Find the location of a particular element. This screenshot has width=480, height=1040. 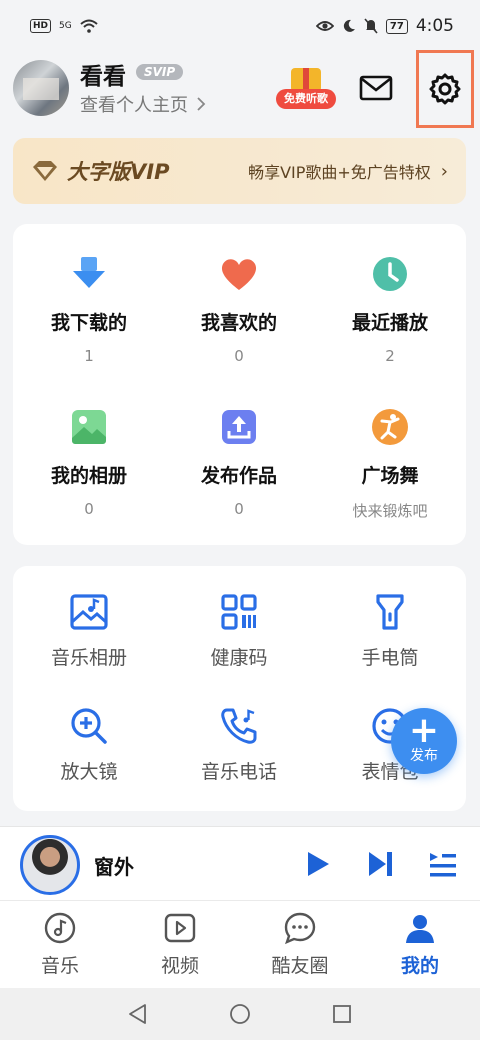

play-icon is located at coordinates (317, 864).